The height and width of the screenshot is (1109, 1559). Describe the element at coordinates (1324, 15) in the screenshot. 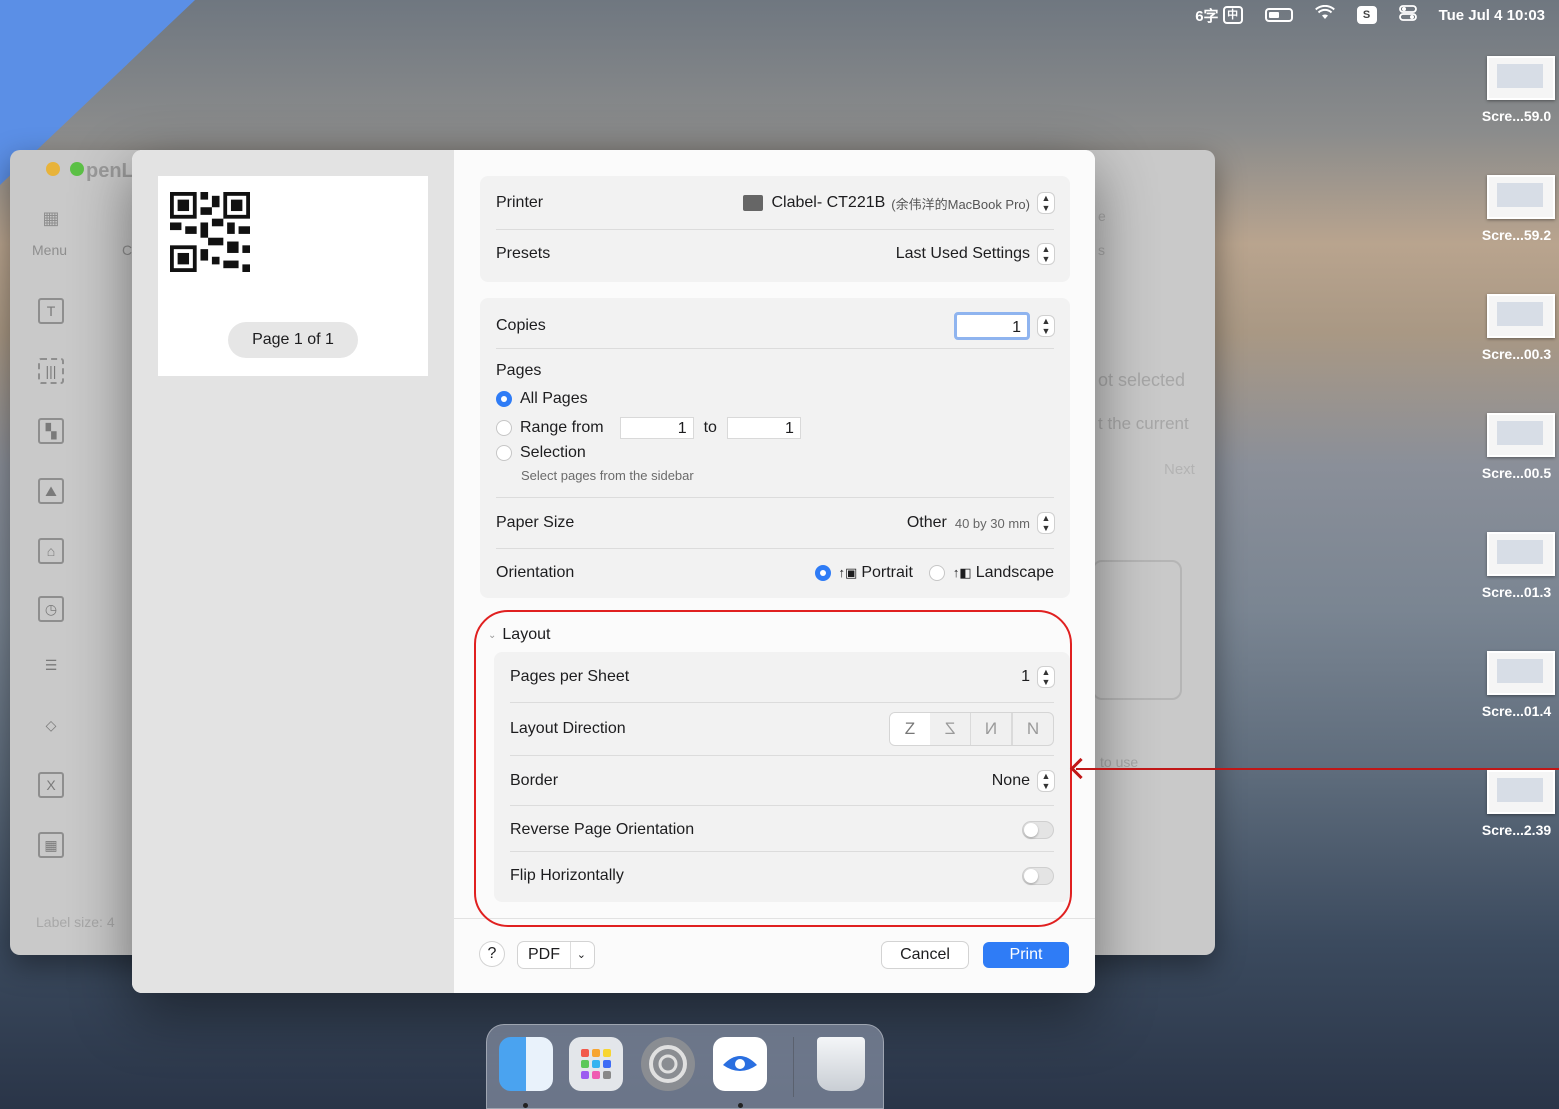

I see `wifi-icon` at that location.